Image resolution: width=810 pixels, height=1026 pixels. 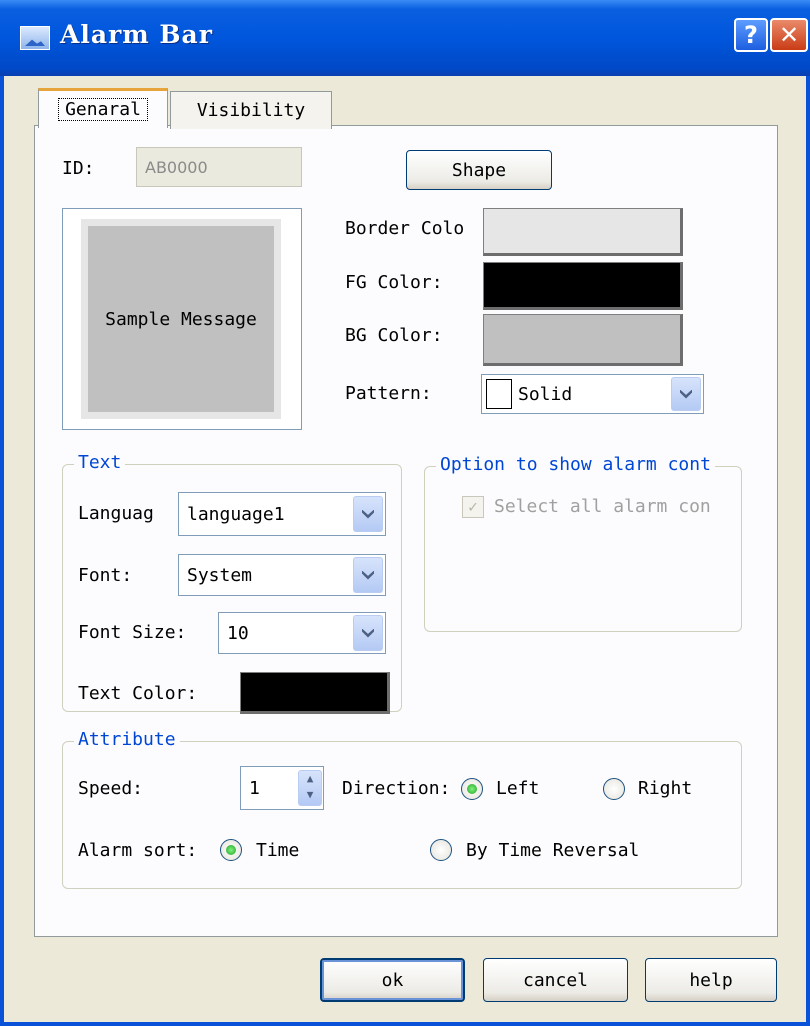 What do you see at coordinates (665, 788) in the screenshot?
I see `direction-right-label: Right` at bounding box center [665, 788].